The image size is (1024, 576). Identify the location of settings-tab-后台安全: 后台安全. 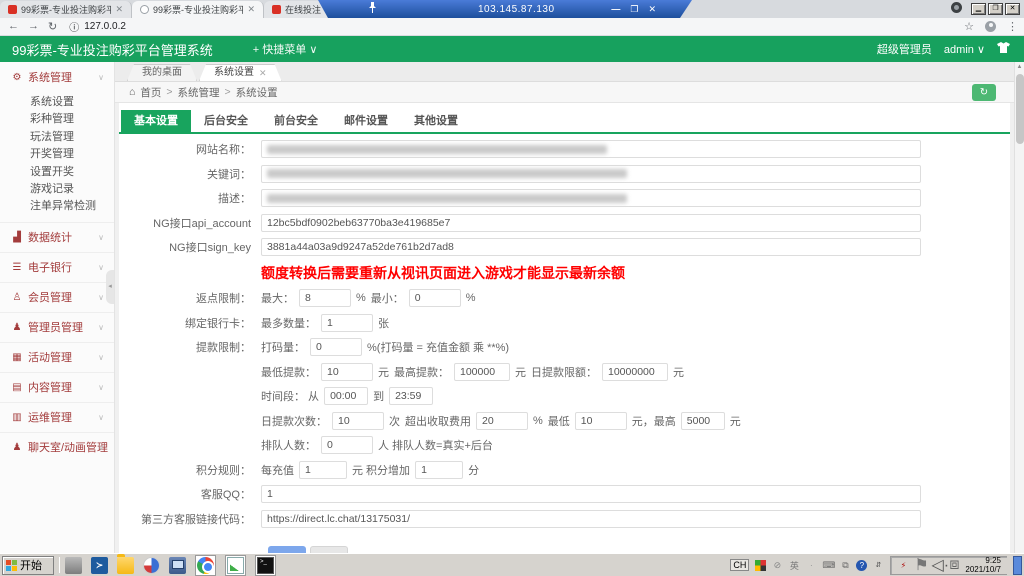
(226, 121).